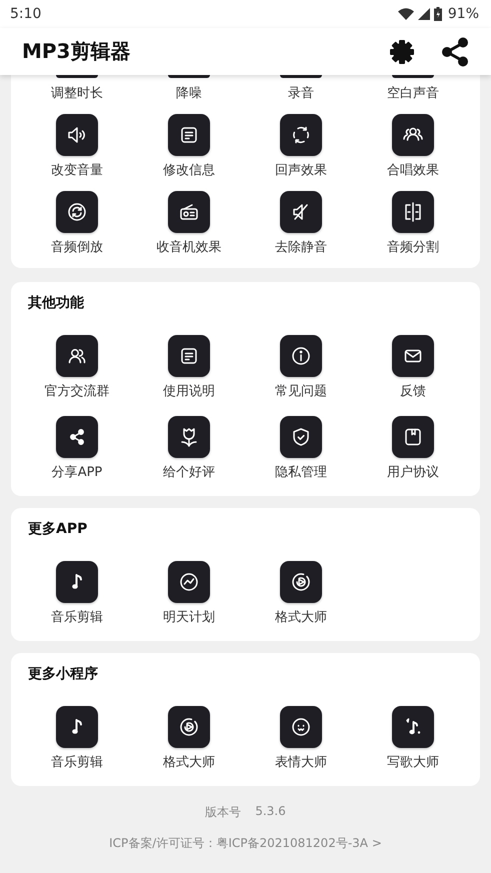 Image resolution: width=491 pixels, height=873 pixels. What do you see at coordinates (77, 392) in the screenshot?
I see `tool-label: 官方交流群` at bounding box center [77, 392].